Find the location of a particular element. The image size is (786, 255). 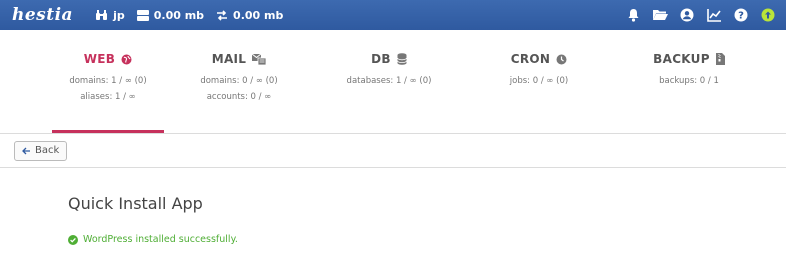

username: jp is located at coordinates (119, 15).